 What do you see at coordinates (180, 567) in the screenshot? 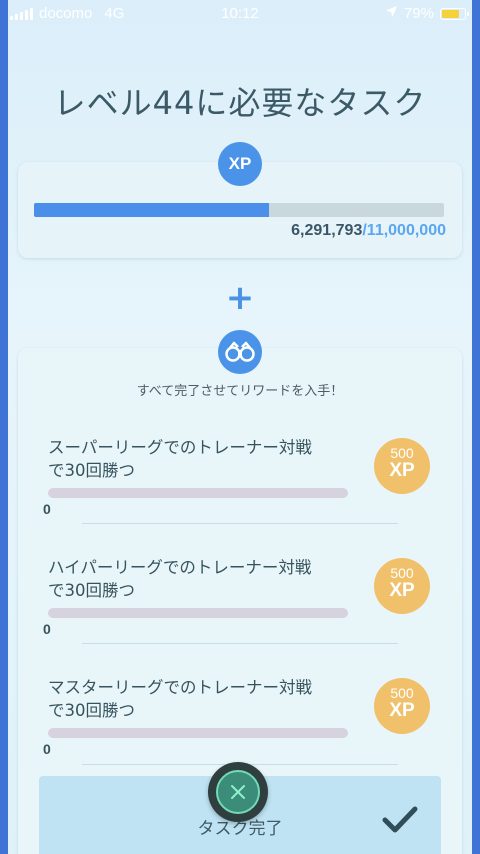
I see `task-text-line1: ハイパーリーグでのトレーナー対戦` at bounding box center [180, 567].